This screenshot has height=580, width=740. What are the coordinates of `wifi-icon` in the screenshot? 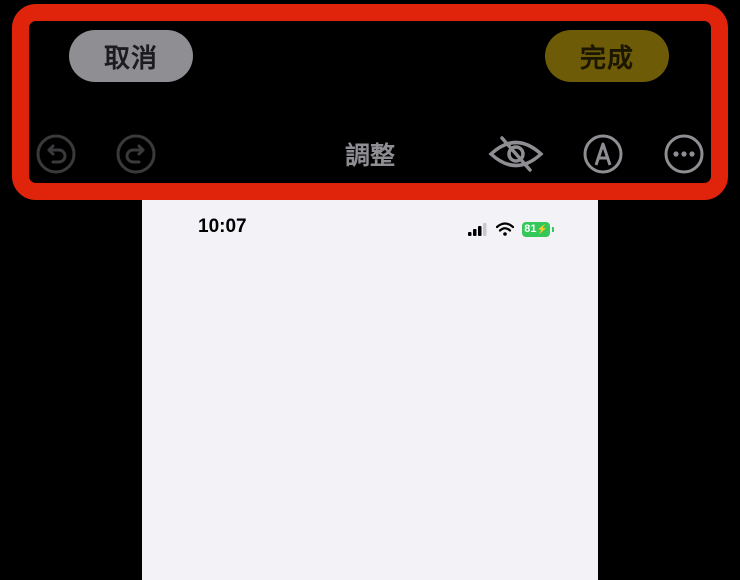 It's located at (505, 229).